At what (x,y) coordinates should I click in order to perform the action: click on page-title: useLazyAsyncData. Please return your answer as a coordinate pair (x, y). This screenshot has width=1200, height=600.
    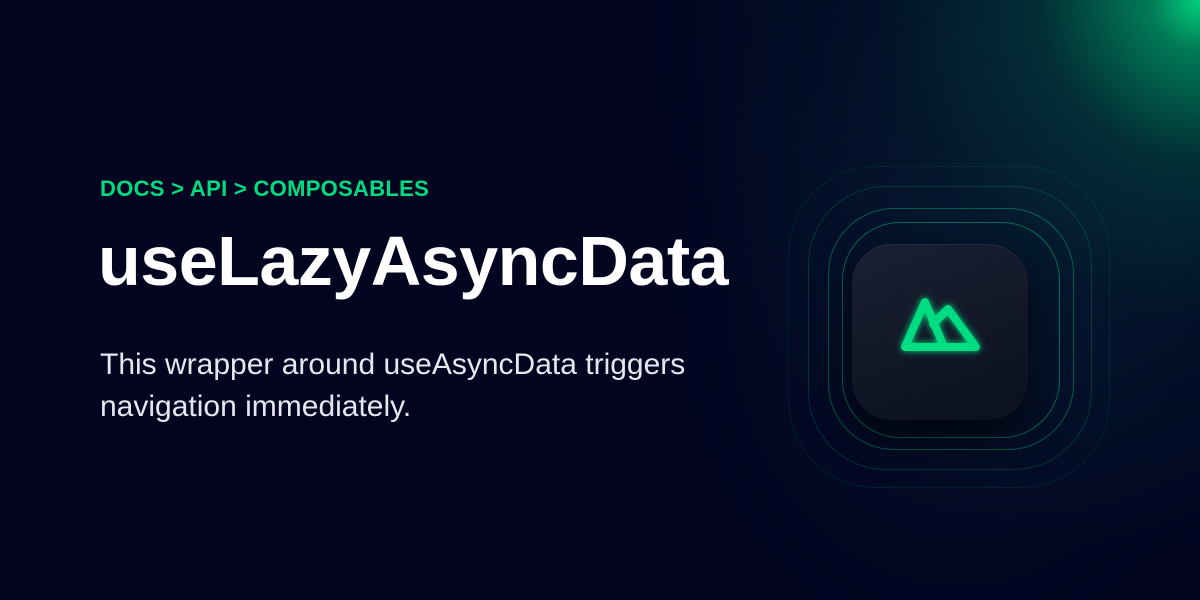
    Looking at the image, I should click on (413, 261).